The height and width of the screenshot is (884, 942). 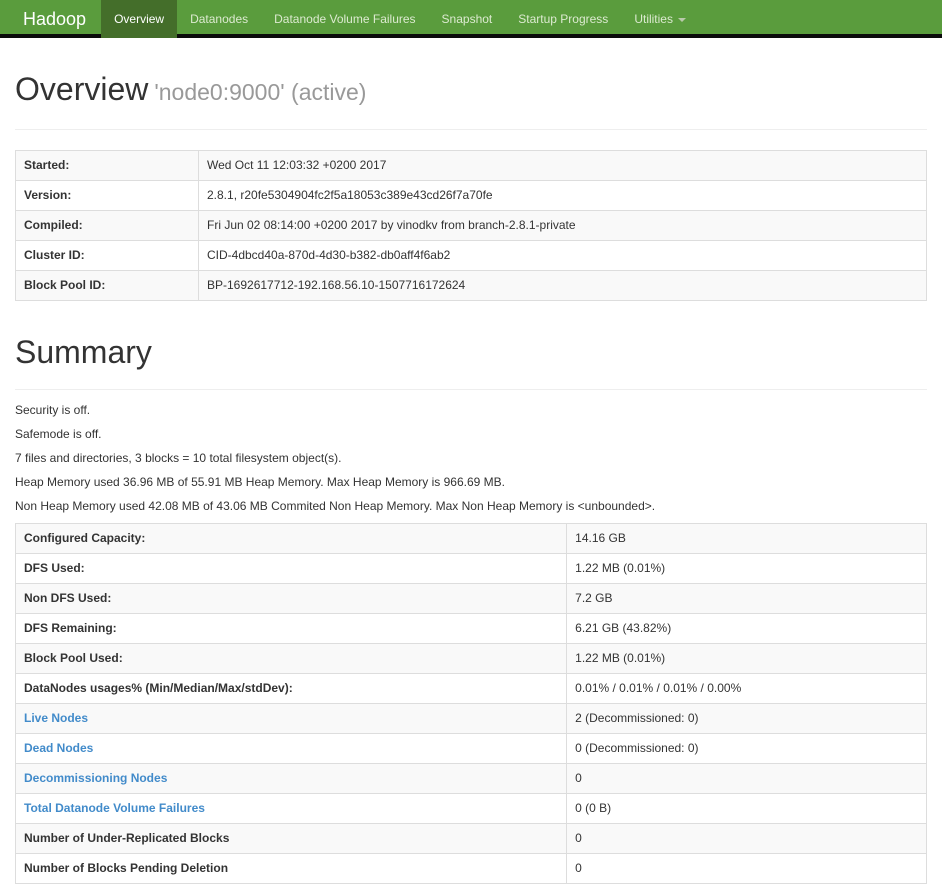 What do you see at coordinates (562, 255) in the screenshot?
I see `row-value: CID-4dbcd40a-870d-4d30-b382-db0aff4f6ab2` at bounding box center [562, 255].